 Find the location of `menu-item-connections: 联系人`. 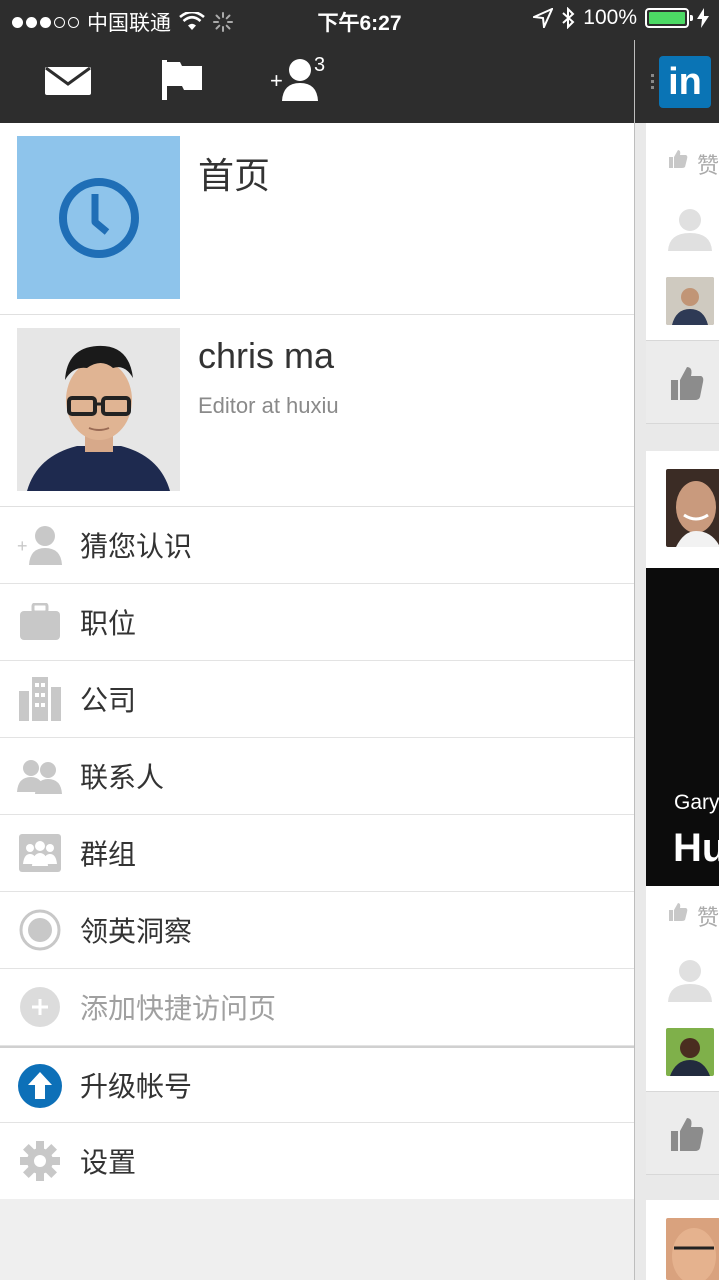

menu-item-connections: 联系人 is located at coordinates (317, 776).